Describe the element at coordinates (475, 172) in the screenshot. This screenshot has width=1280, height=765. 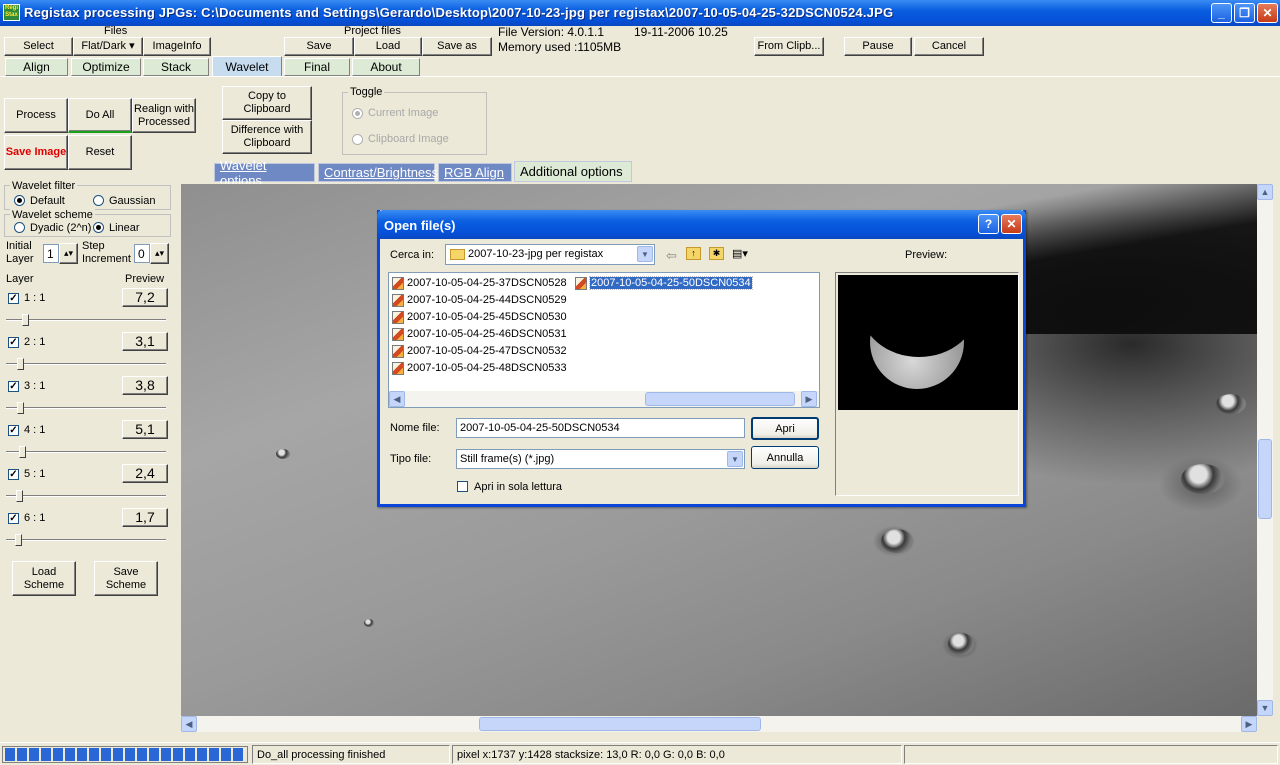
I see `tab-rgb-align: RGB Align` at that location.